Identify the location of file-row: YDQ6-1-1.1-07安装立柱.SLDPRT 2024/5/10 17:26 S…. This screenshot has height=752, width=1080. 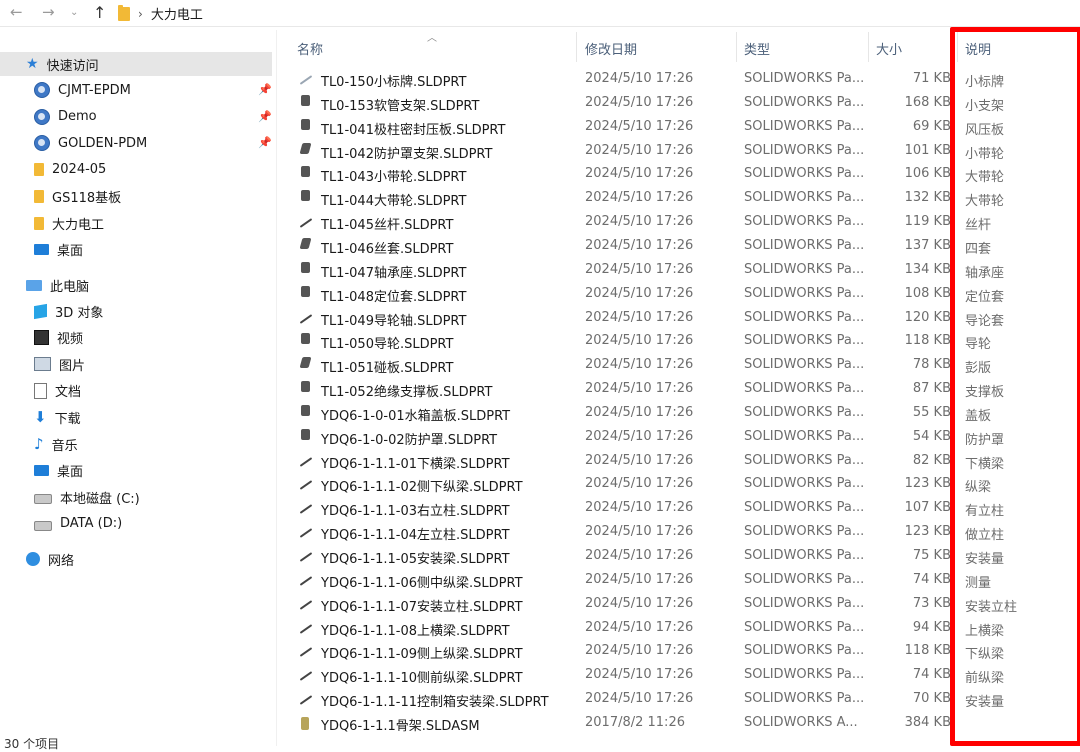
(678, 605).